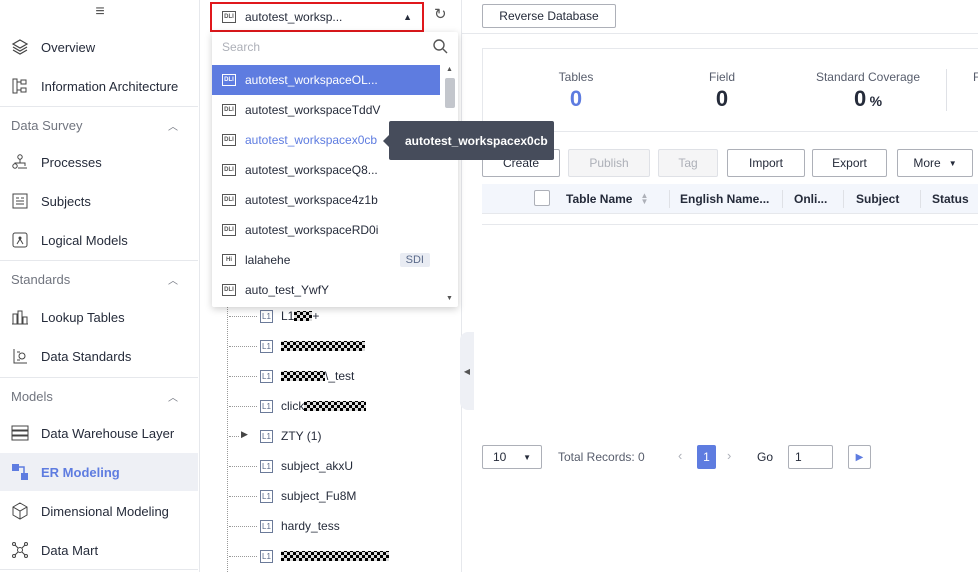  I want to click on tree-node: L1 subject_akxU, so click(306, 466).